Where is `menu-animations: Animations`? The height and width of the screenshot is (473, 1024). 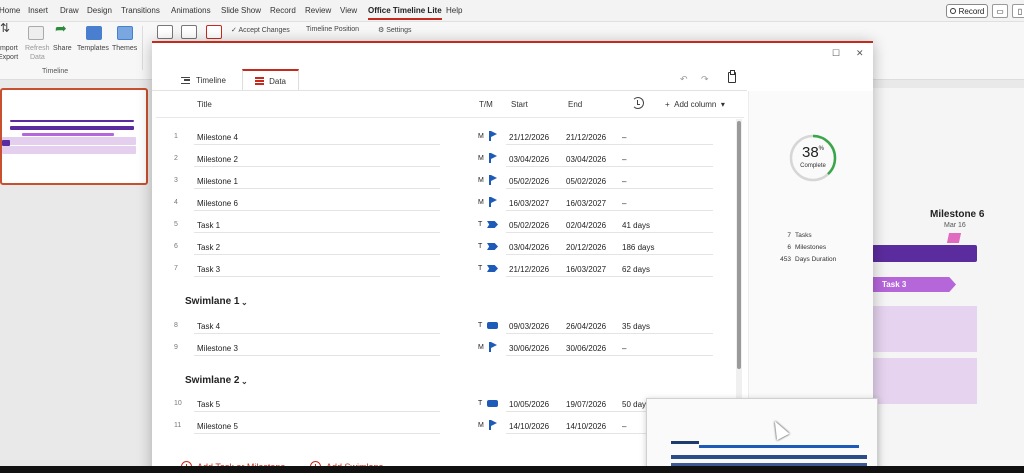
menu-animations: Animations is located at coordinates (191, 10).